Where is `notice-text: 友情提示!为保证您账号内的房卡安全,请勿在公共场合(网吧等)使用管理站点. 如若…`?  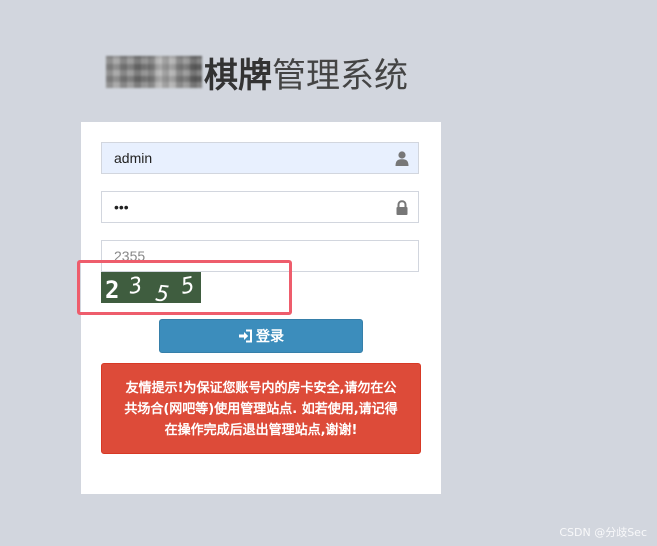
notice-text: 友情提示!为保证您账号内的房卡安全,请勿在公共场合(网吧等)使用管理站点. 如若… is located at coordinates (261, 409).